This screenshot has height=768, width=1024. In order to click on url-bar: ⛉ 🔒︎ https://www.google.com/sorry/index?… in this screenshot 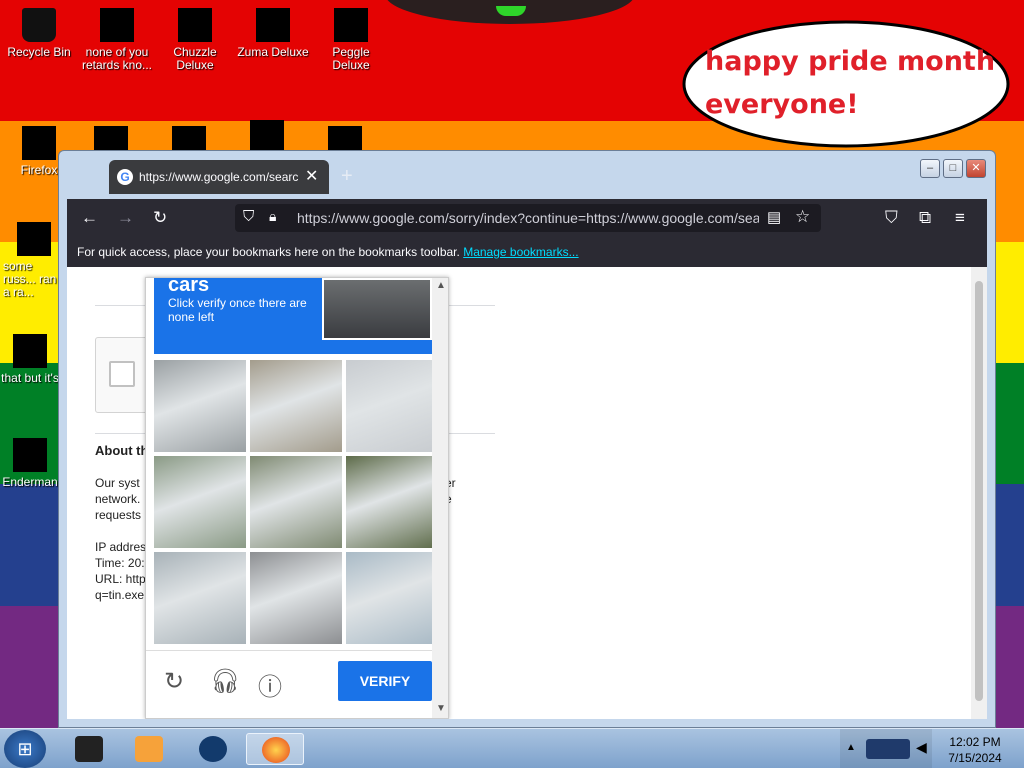, I will do `click(528, 218)`.